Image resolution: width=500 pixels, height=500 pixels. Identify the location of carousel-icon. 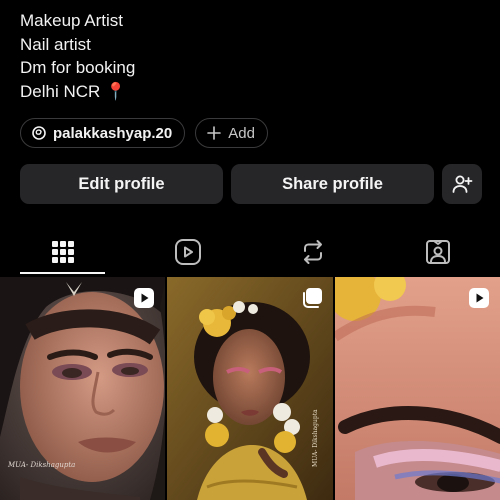
(312, 298).